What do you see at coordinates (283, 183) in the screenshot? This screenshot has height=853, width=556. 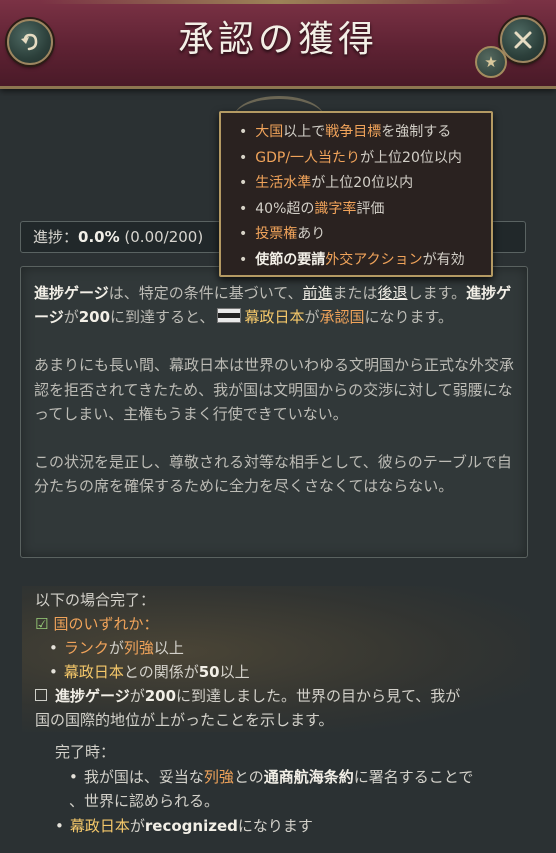 I see `tooltip-term: 生活水準` at bounding box center [283, 183].